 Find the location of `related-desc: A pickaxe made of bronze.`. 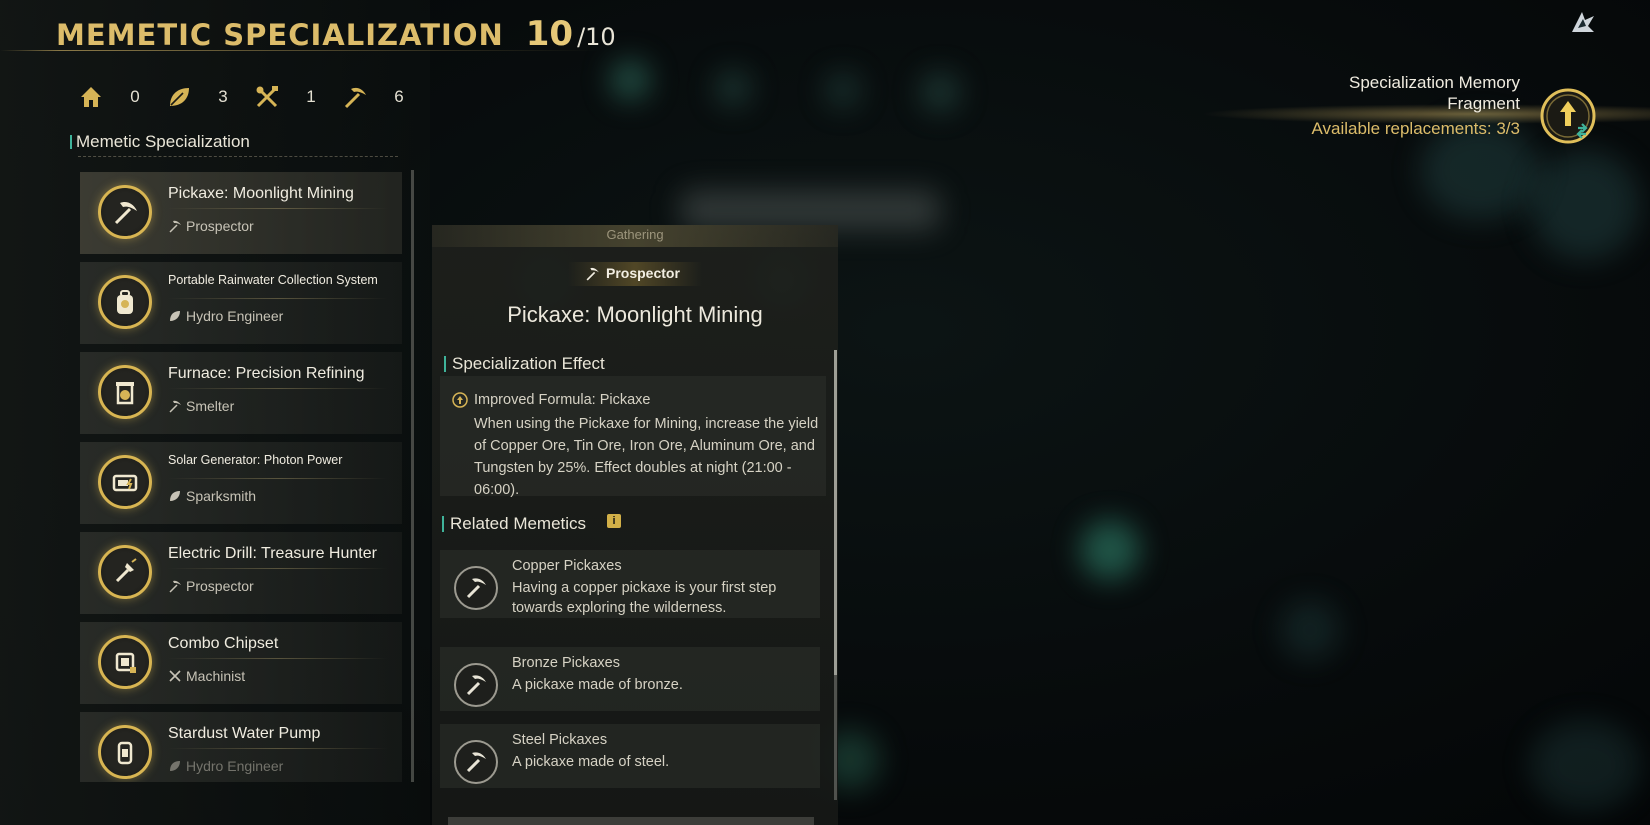

related-desc: A pickaxe made of bronze. is located at coordinates (597, 685).